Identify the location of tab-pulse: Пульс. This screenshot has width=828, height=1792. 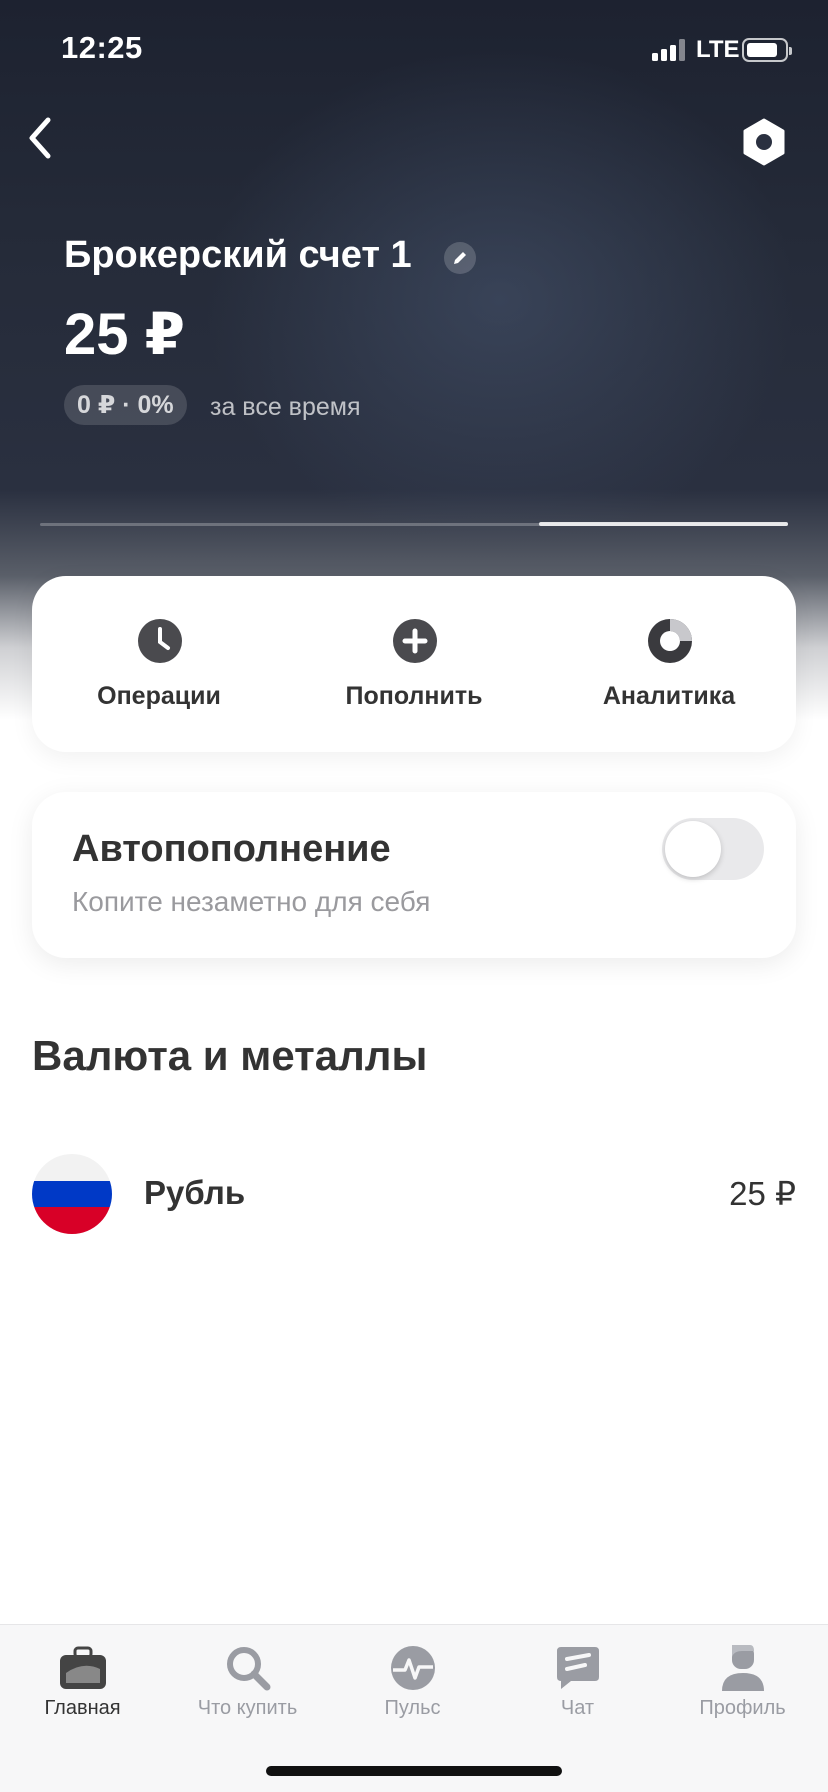
(412, 1680).